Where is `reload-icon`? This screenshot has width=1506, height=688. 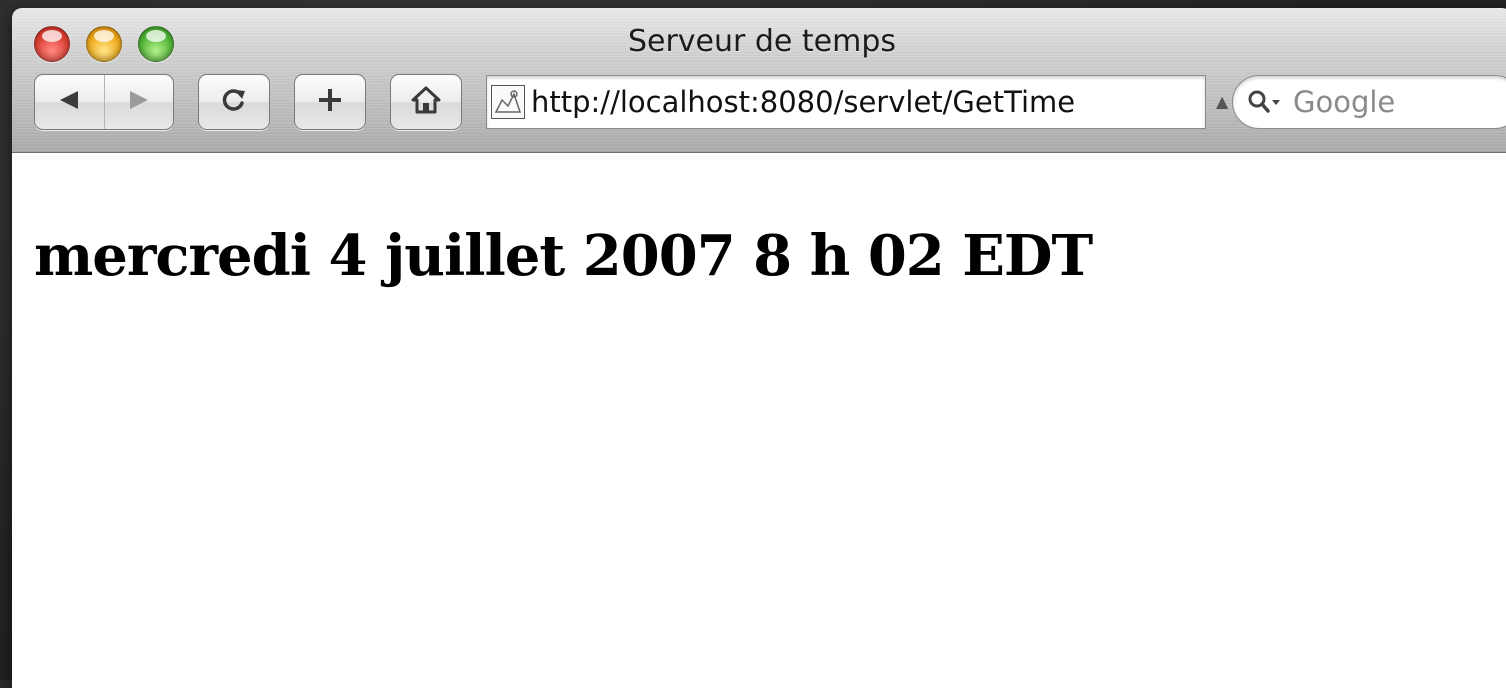
reload-icon is located at coordinates (234, 102).